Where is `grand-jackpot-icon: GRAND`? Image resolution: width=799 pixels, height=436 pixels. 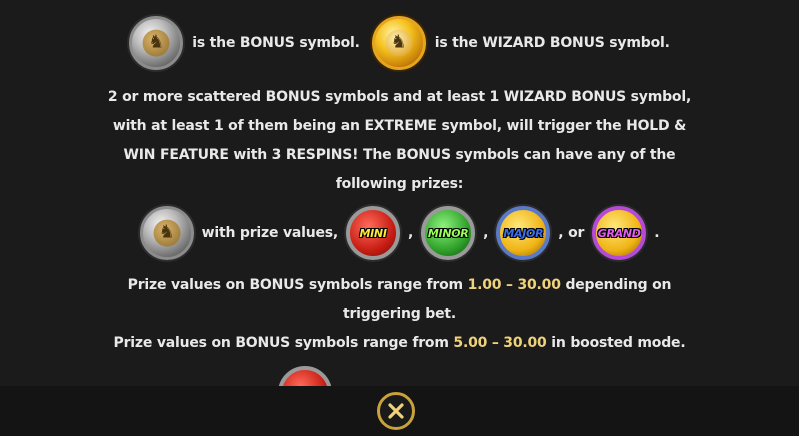
grand-jackpot-icon: GRAND is located at coordinates (619, 233).